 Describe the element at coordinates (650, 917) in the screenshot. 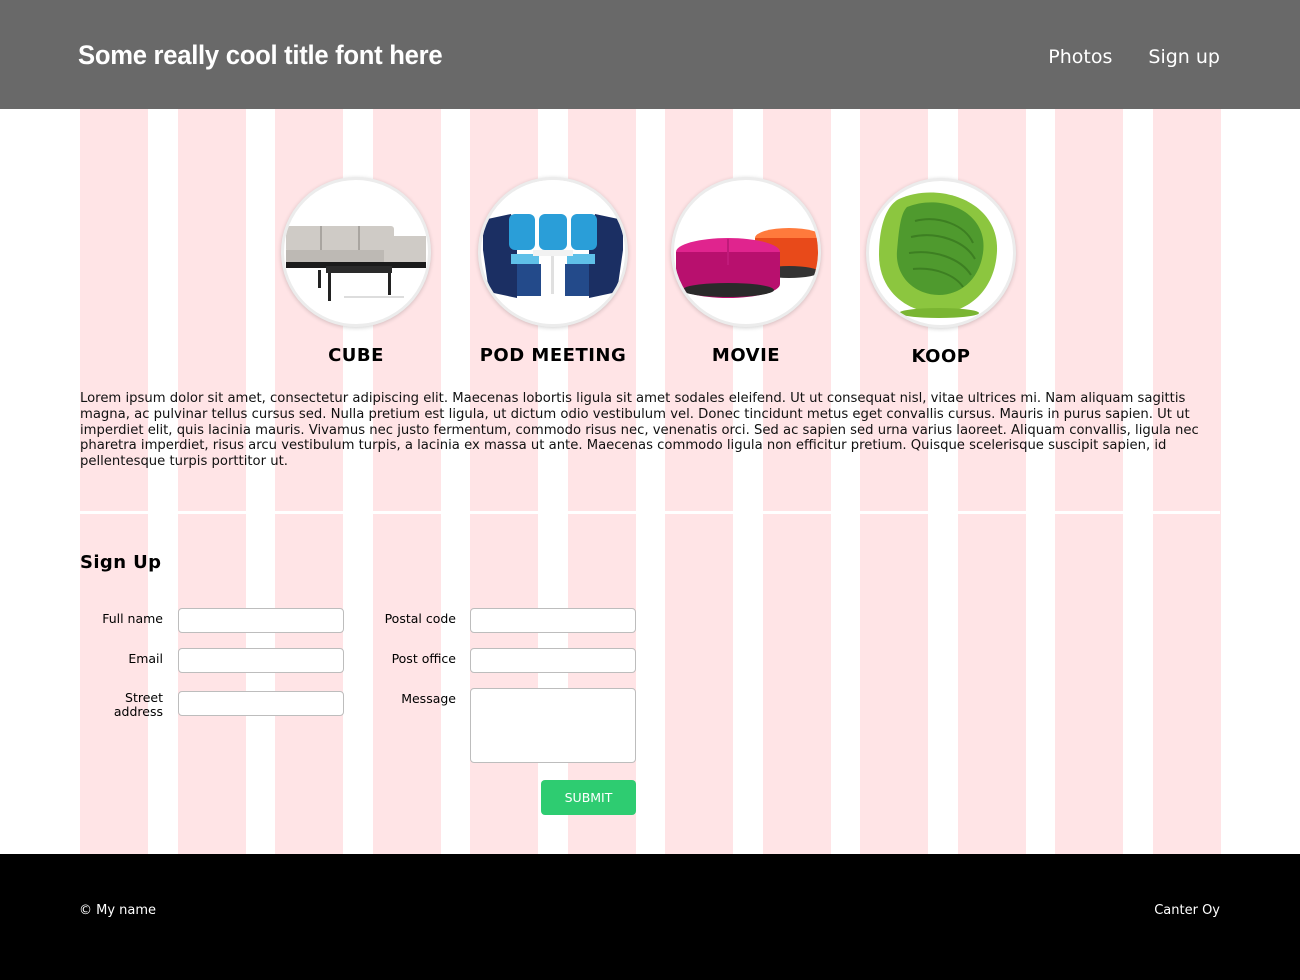

I see `site-footer: © My name Canter Oy` at that location.